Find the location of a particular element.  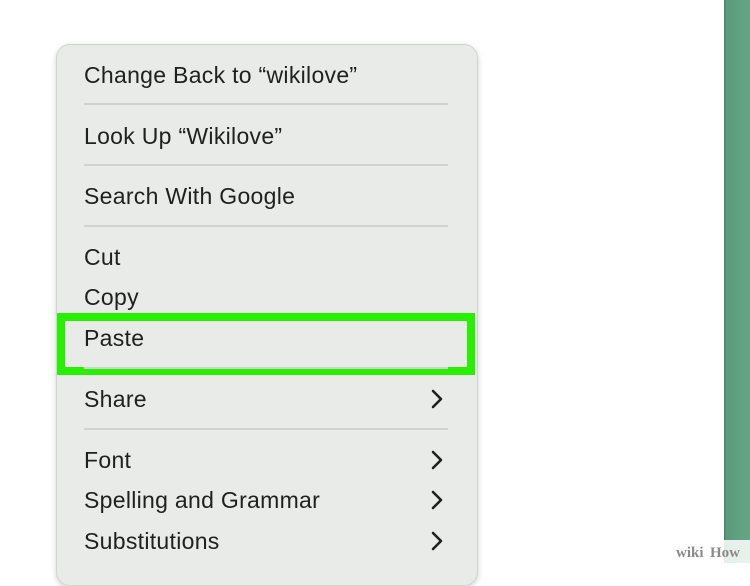

watermark-how: How is located at coordinates (725, 553).